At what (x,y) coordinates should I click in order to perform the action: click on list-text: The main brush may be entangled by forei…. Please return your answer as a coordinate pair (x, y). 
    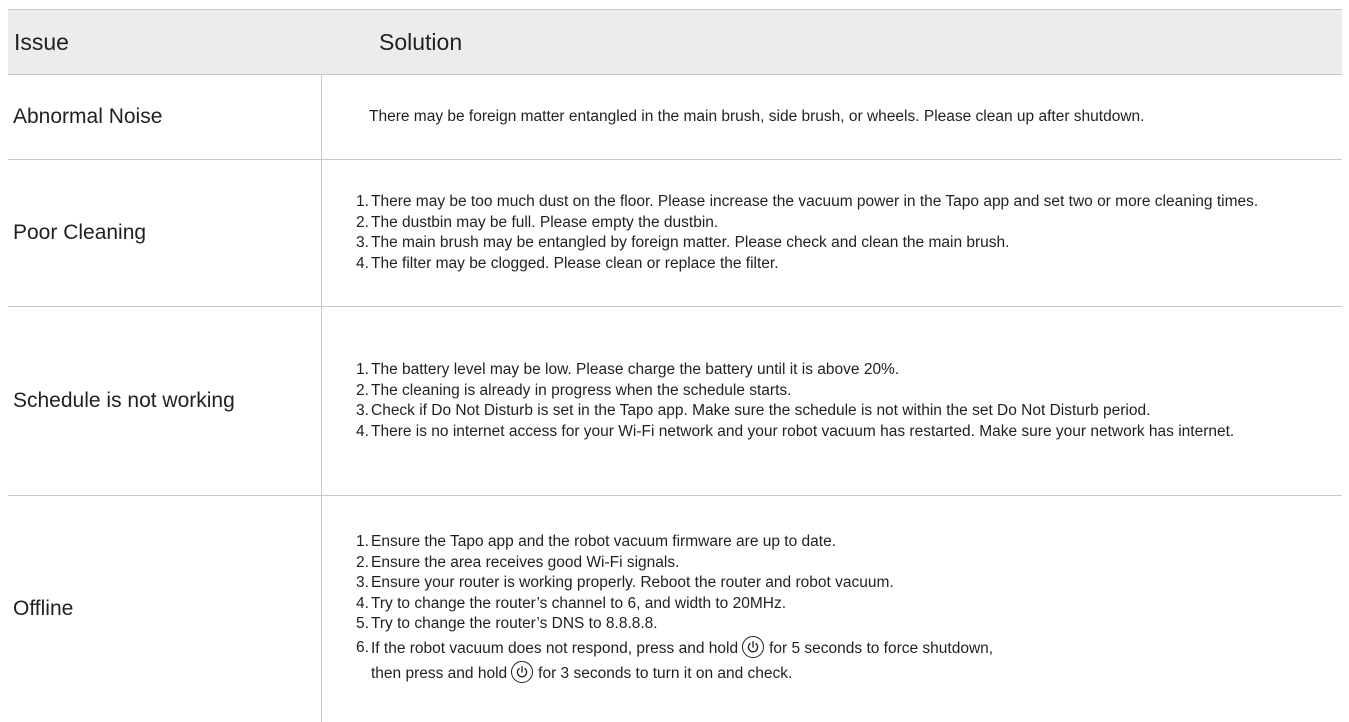
    Looking at the image, I should click on (690, 242).